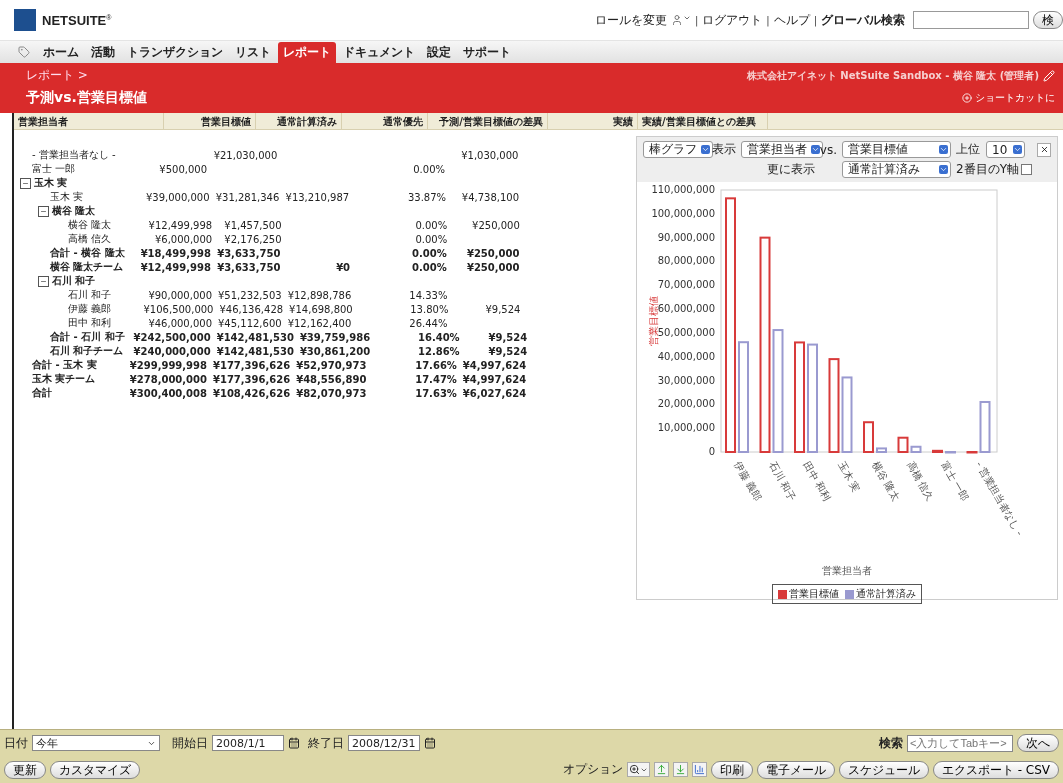 This screenshot has height=783, width=1063. Describe the element at coordinates (1026, 169) in the screenshot. I see `checkbox` at that location.